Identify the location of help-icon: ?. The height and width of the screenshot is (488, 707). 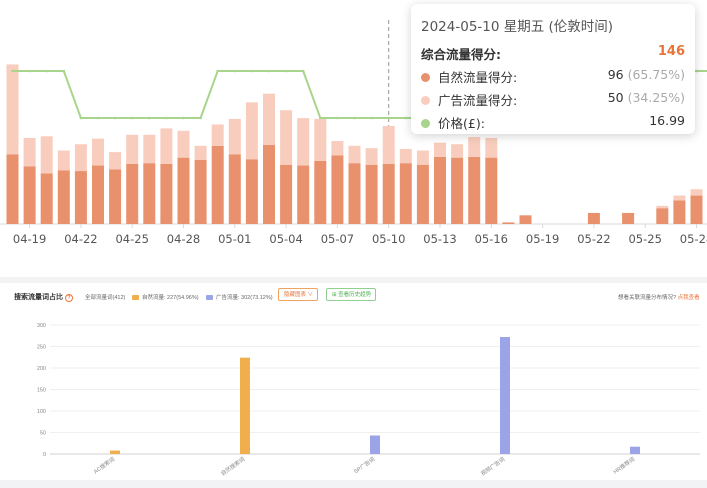
(69, 298).